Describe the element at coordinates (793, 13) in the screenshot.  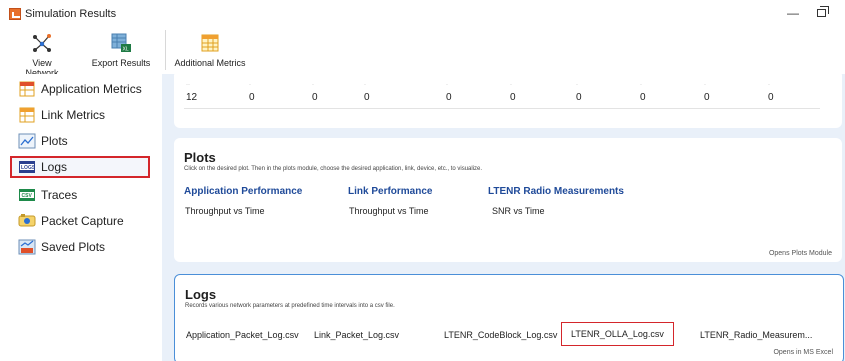
I see `minimize-button: —` at that location.